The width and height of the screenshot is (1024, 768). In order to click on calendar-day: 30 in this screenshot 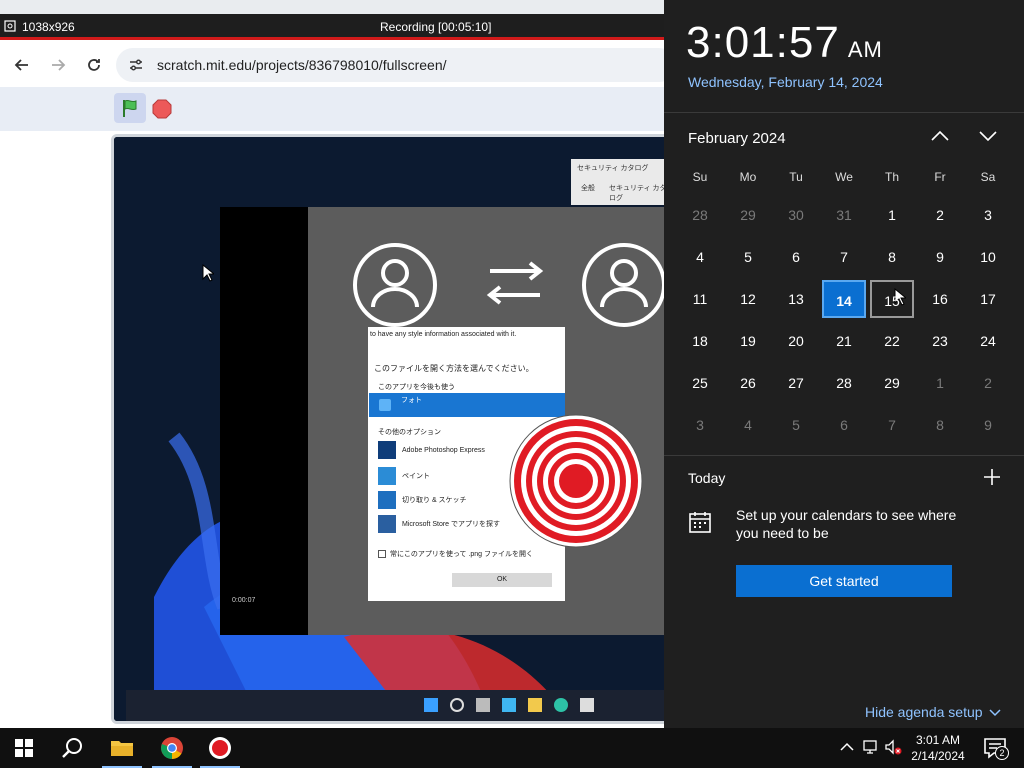, I will do `click(796, 215)`.